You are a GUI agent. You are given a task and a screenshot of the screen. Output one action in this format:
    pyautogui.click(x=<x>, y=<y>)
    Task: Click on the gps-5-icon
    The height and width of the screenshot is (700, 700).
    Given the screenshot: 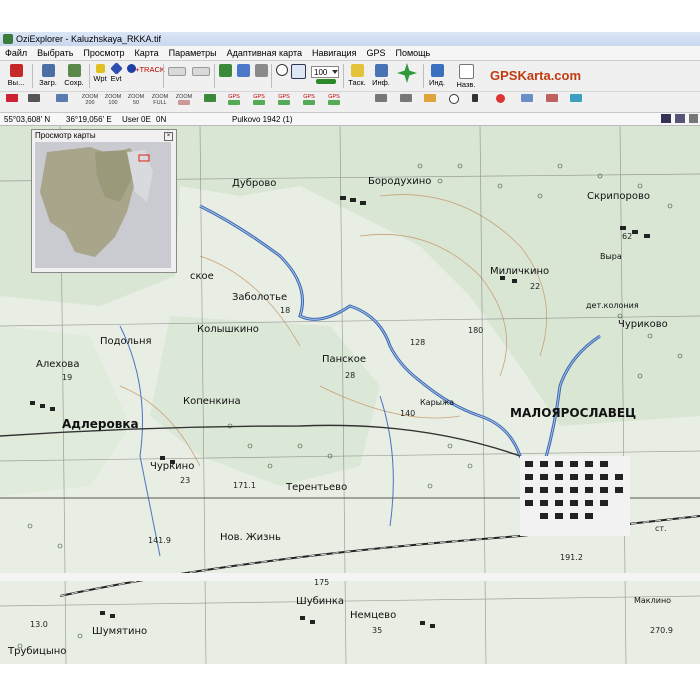 What is the action you would take?
    pyautogui.click(x=334, y=102)
    